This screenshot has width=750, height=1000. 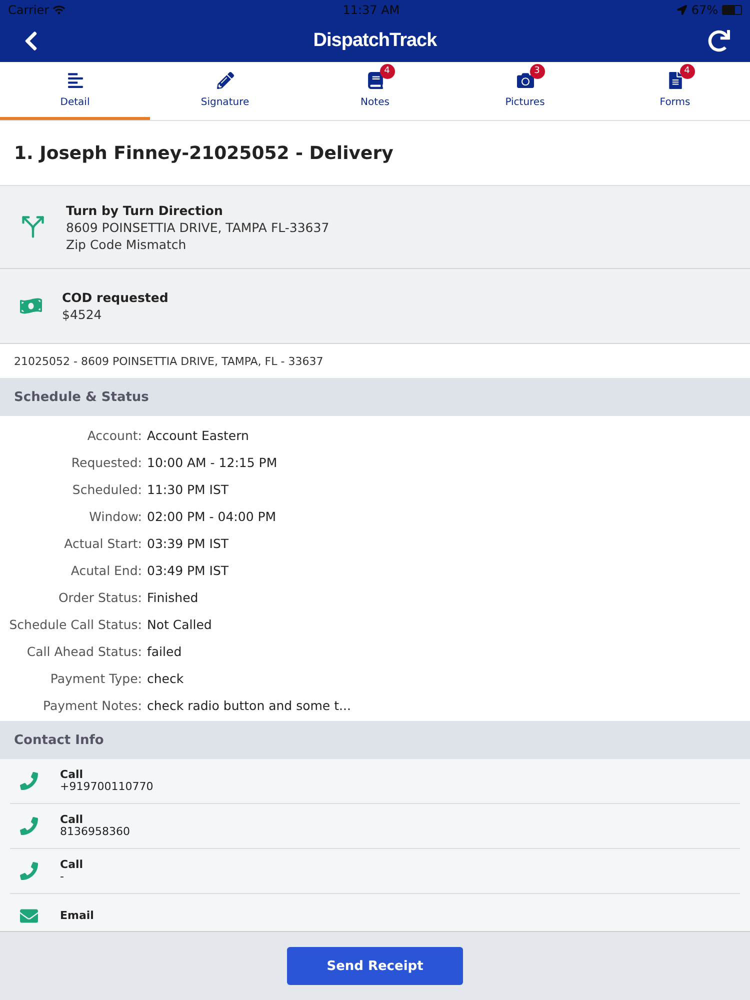 What do you see at coordinates (212, 516) in the screenshot?
I see `field-value: 02:00 PM - 04:00 PM` at bounding box center [212, 516].